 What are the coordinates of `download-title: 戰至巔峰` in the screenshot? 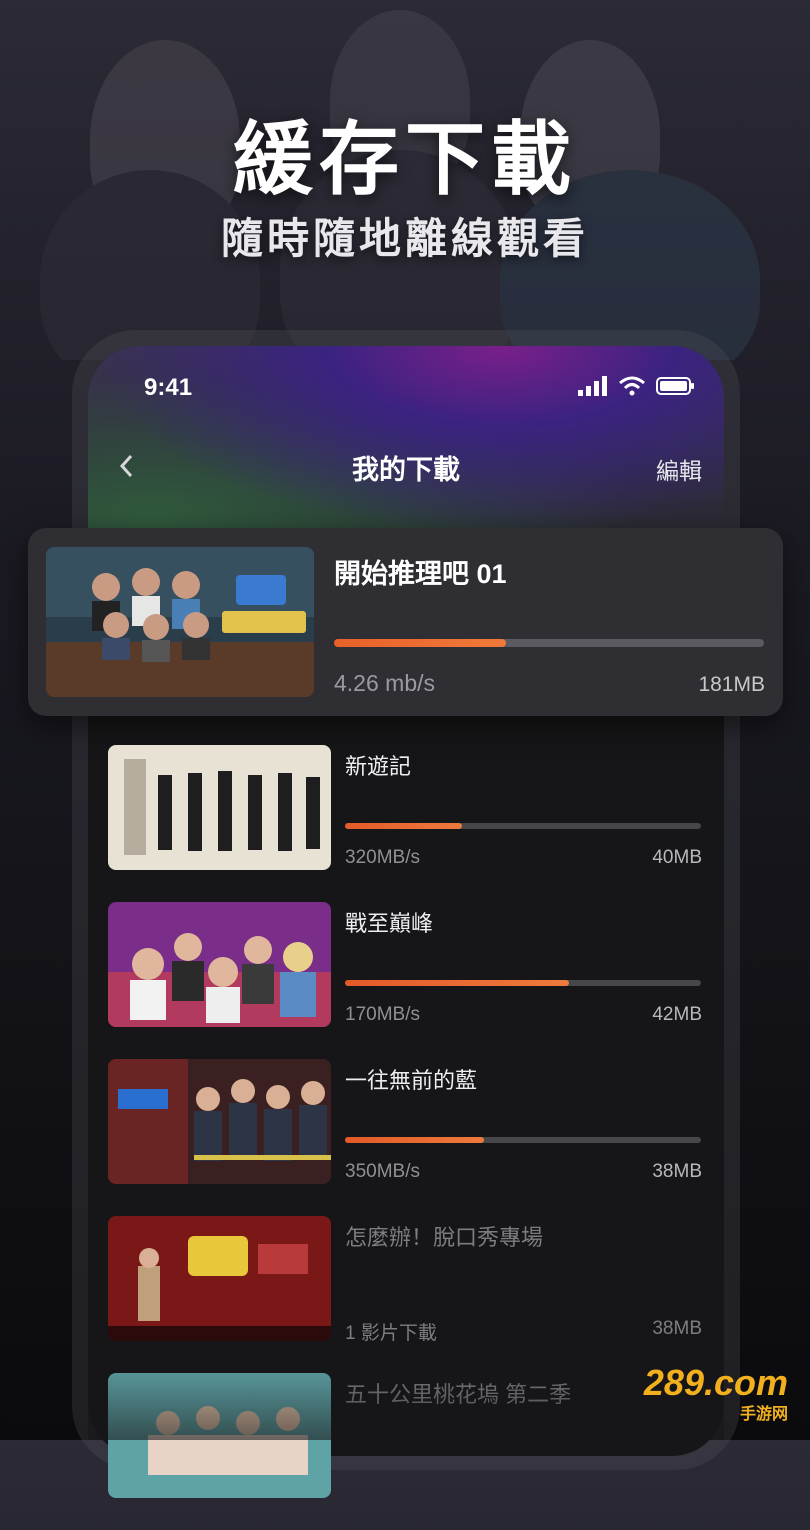 It's located at (389, 923).